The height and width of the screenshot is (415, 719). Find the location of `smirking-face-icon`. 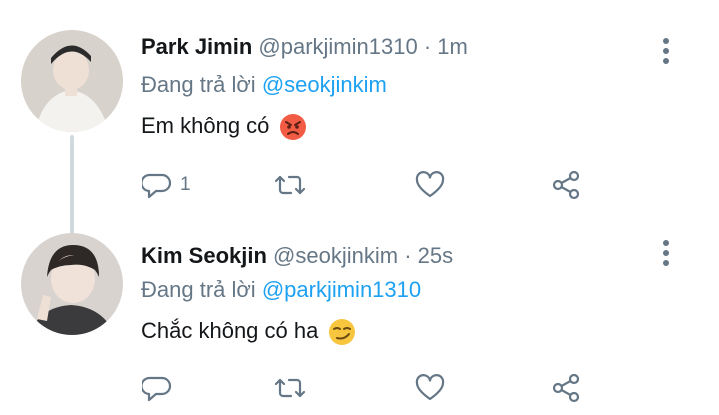

smirking-face-icon is located at coordinates (342, 331).